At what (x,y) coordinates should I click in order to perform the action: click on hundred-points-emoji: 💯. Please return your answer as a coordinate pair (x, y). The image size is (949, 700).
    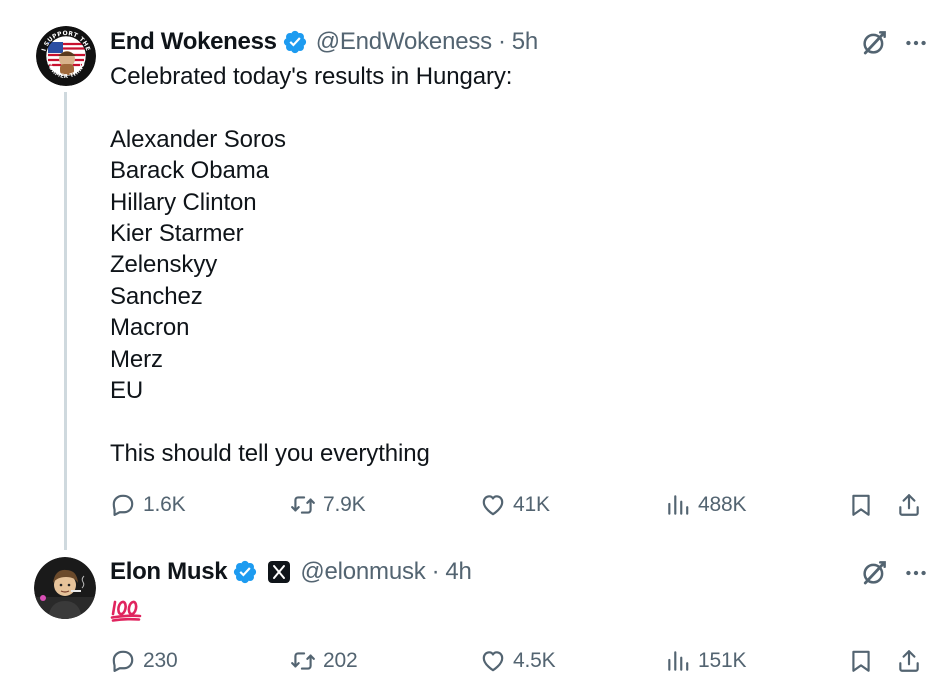
    Looking at the image, I should click on (126, 611).